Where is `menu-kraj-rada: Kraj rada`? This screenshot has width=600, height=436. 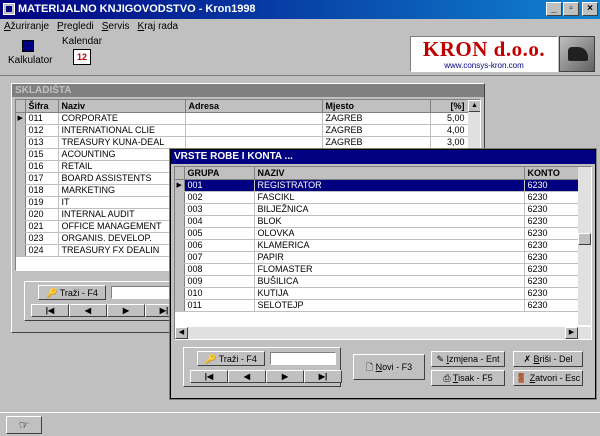
menu-kraj-rada: Kraj rada is located at coordinates (158, 26).